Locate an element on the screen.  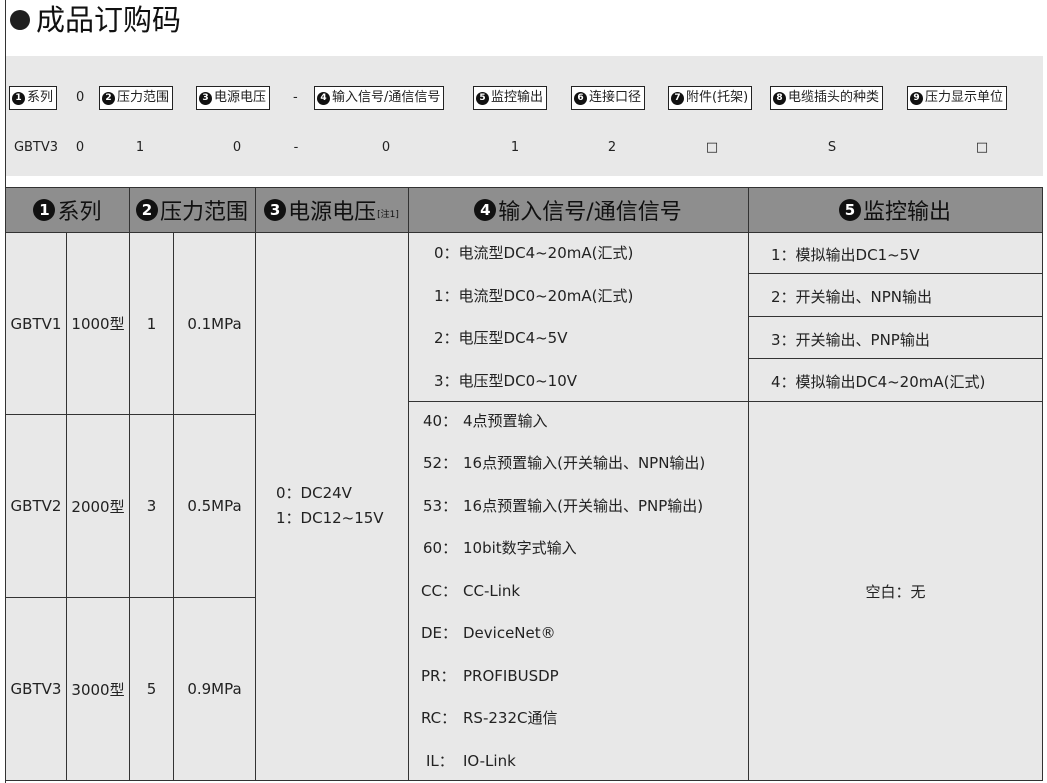
monitor-option: 4：模拟输出DC4~20mA(汇式) is located at coordinates (878, 382).